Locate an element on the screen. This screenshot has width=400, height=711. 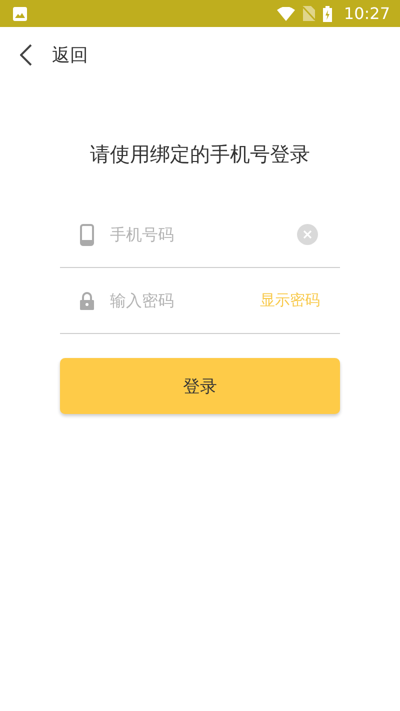
clear-icon is located at coordinates (307, 234).